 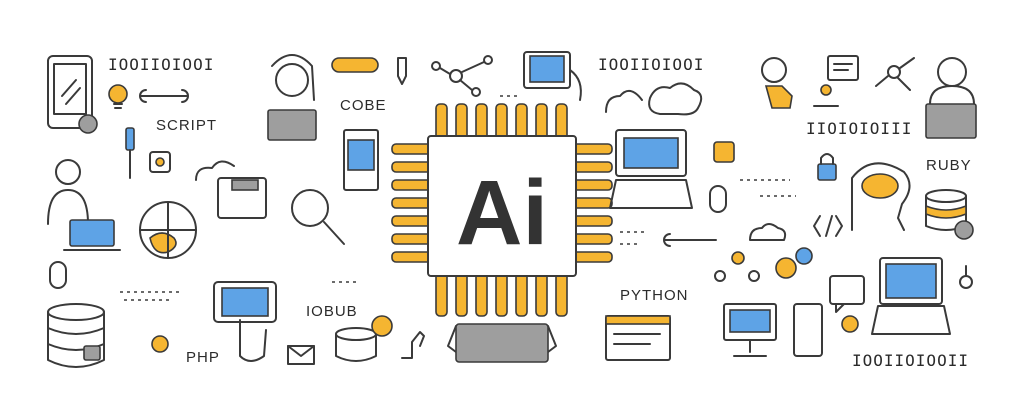 I want to click on usb-drive-icon, so click(x=130, y=153).